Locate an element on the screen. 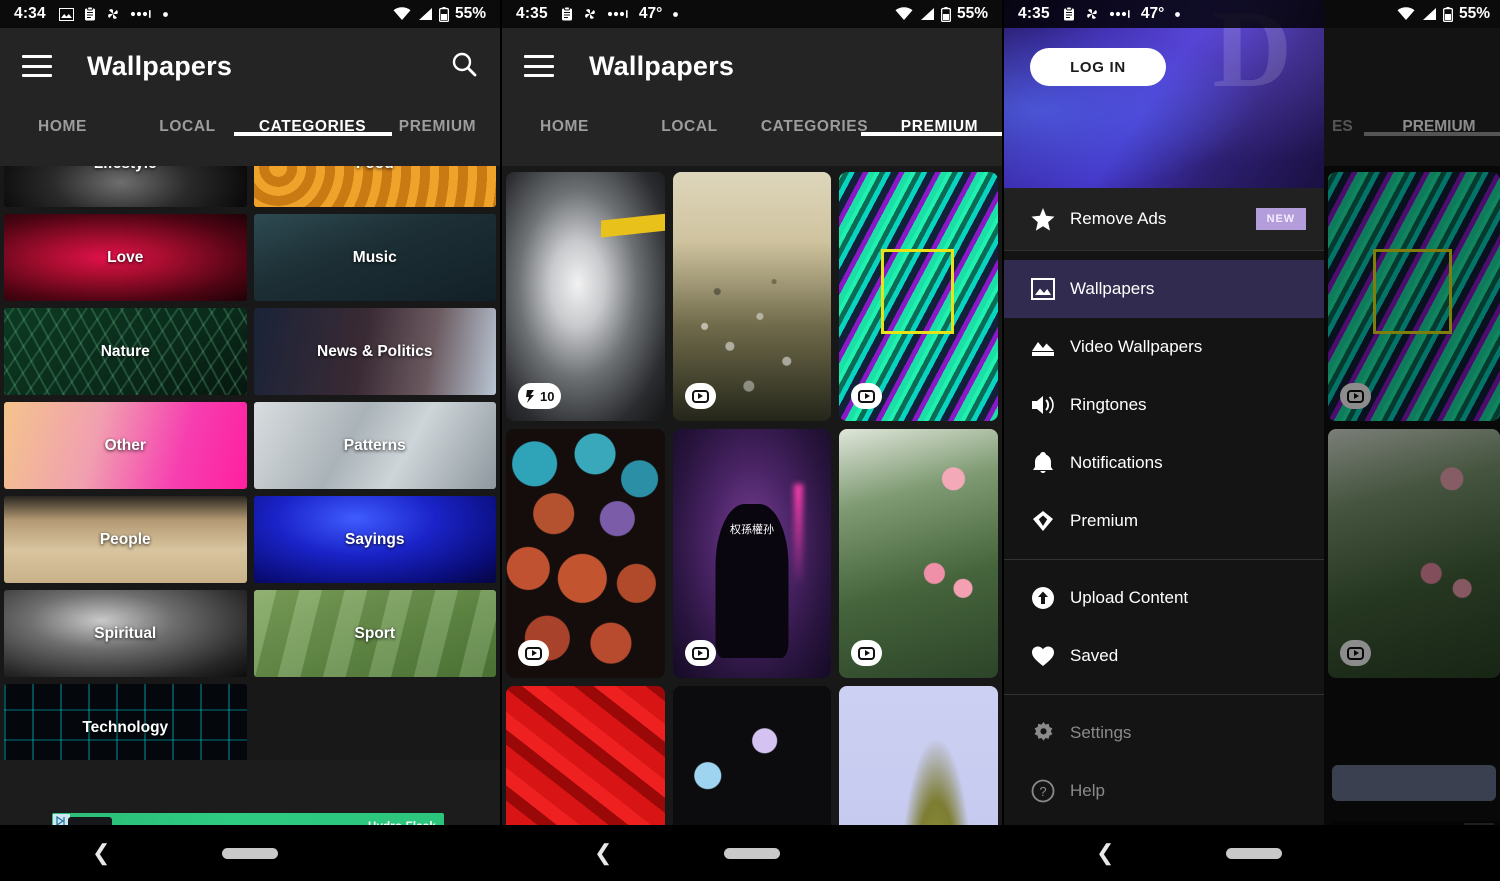 Image resolution: width=1500 pixels, height=881 pixels. category-tile-other: Other is located at coordinates (125, 445).